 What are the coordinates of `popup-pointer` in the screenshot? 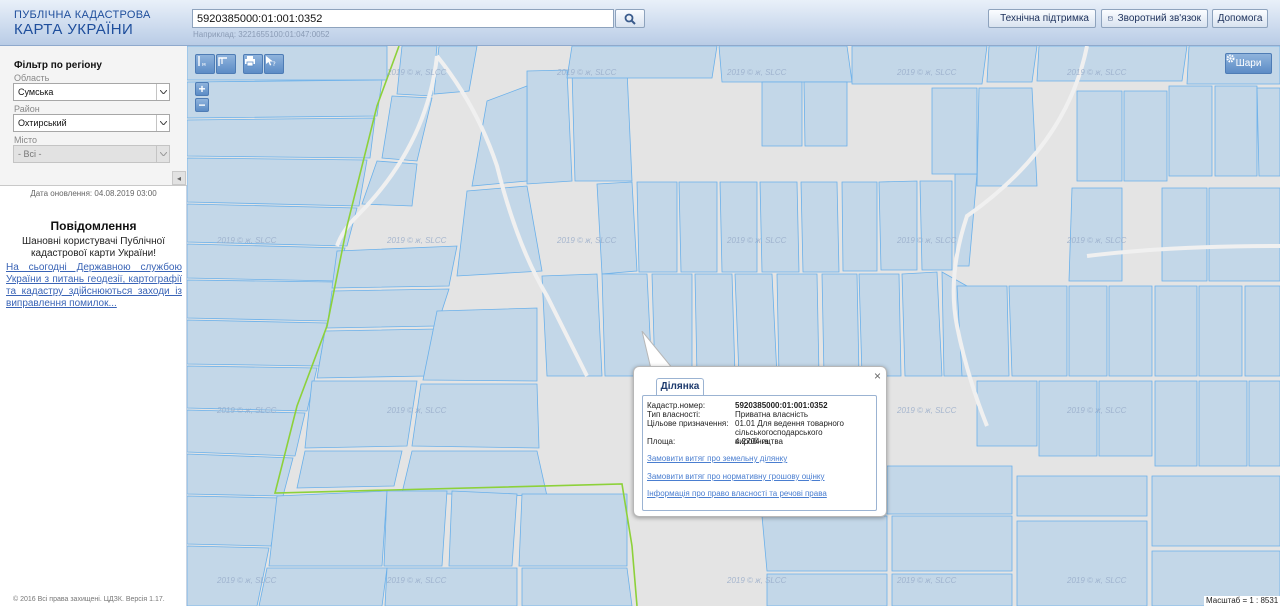 It's located at (658, 350).